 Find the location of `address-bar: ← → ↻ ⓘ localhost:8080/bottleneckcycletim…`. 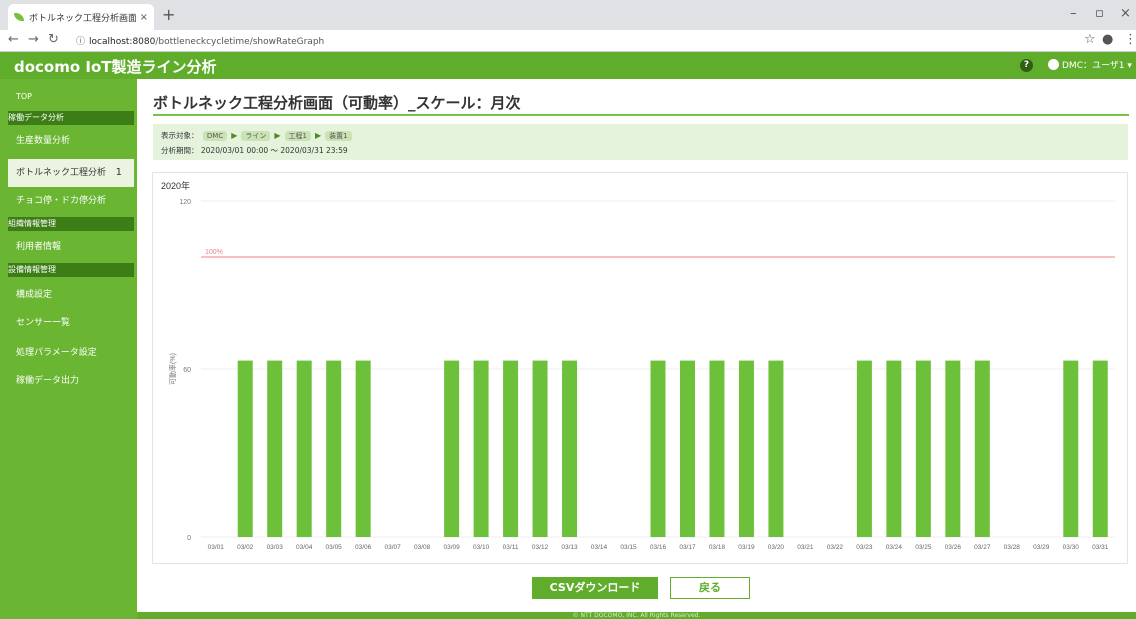

address-bar: ← → ↻ ⓘ localhost:8080/bottleneckcycletim… is located at coordinates (568, 41).